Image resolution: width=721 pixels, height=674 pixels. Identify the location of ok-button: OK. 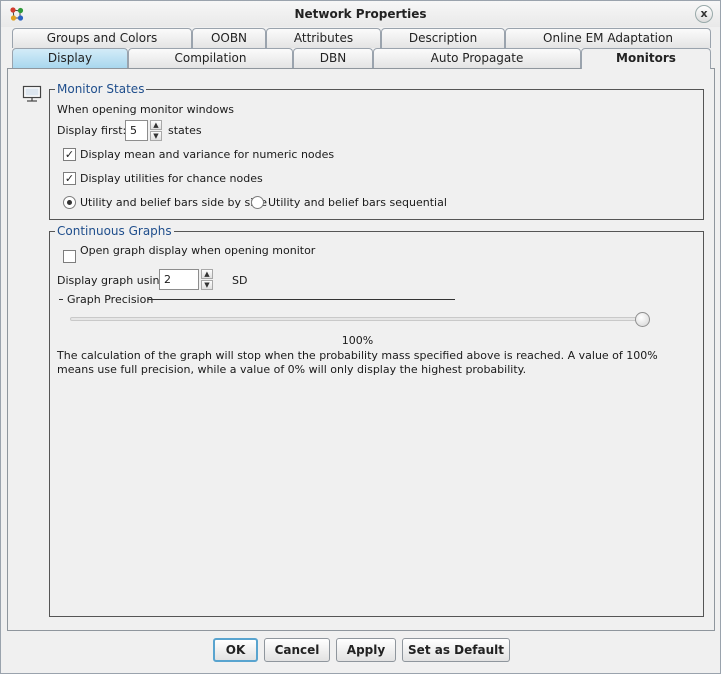
(235, 650).